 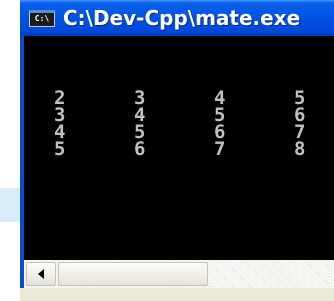 I want to click on console-icon: C:\, so click(x=42, y=18).